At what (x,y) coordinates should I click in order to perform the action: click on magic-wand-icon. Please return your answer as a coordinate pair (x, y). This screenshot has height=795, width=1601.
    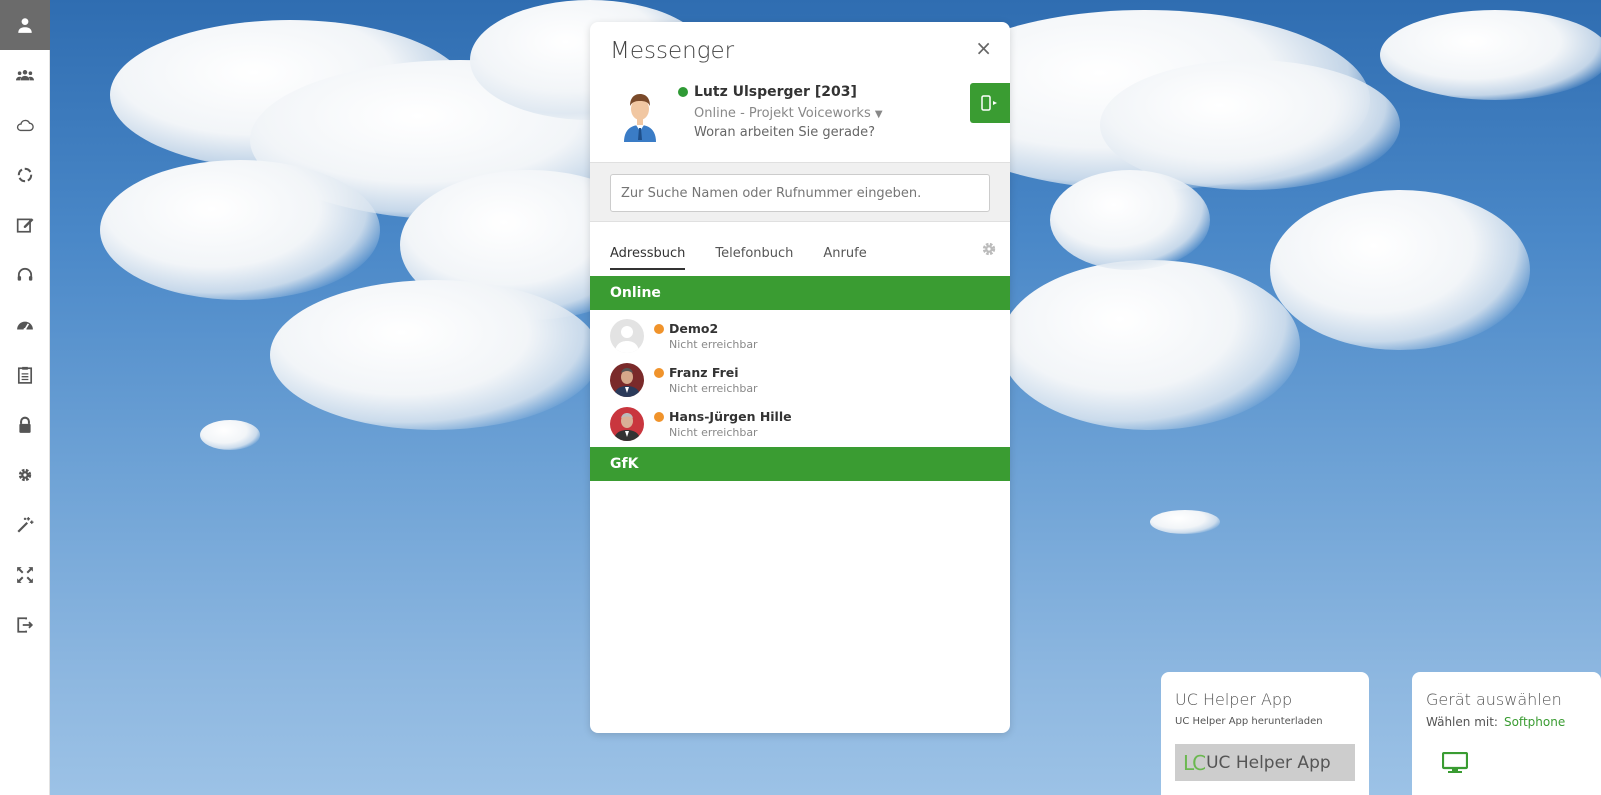
    Looking at the image, I should click on (25, 525).